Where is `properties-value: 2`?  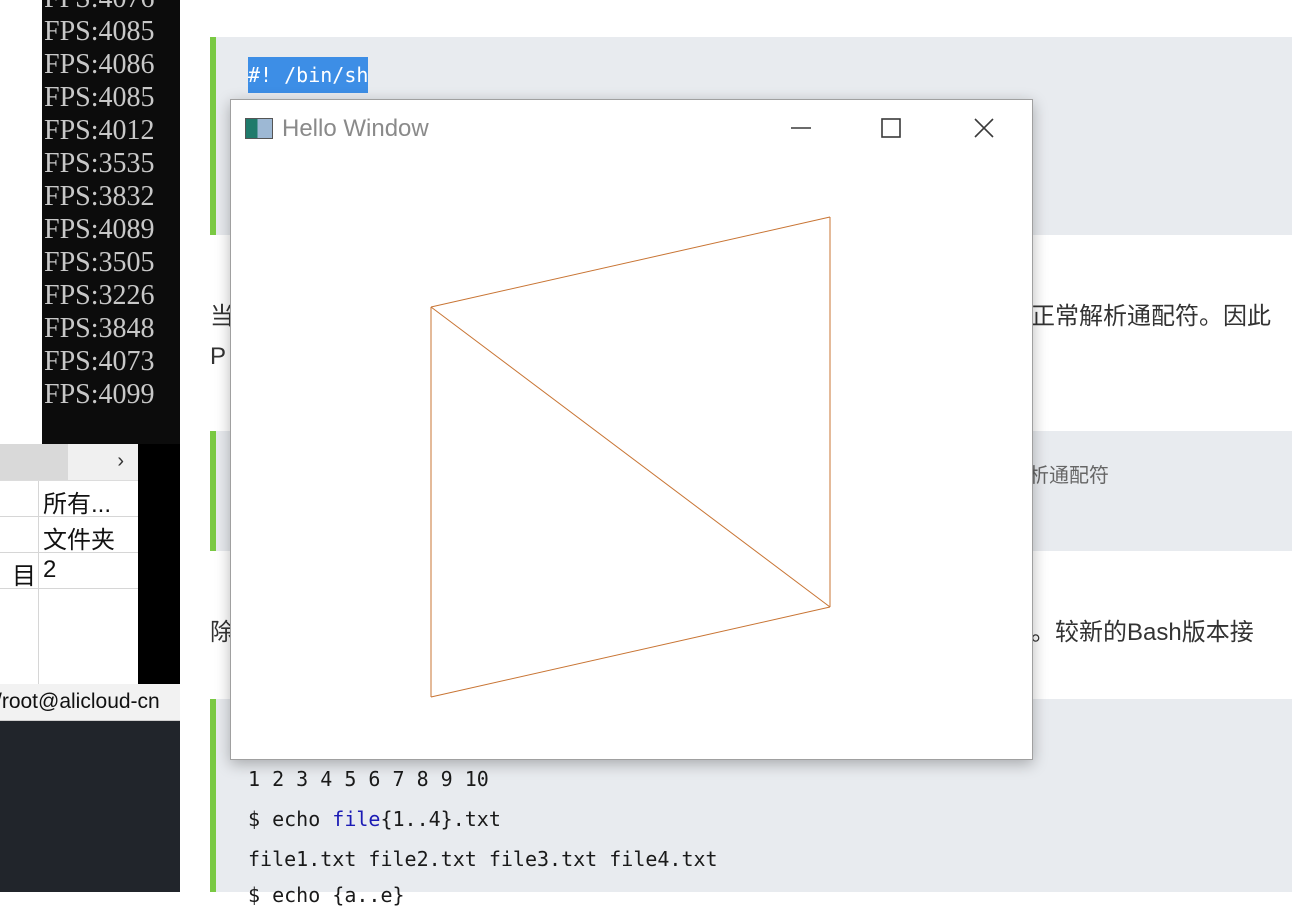
properties-value: 2 is located at coordinates (50, 569).